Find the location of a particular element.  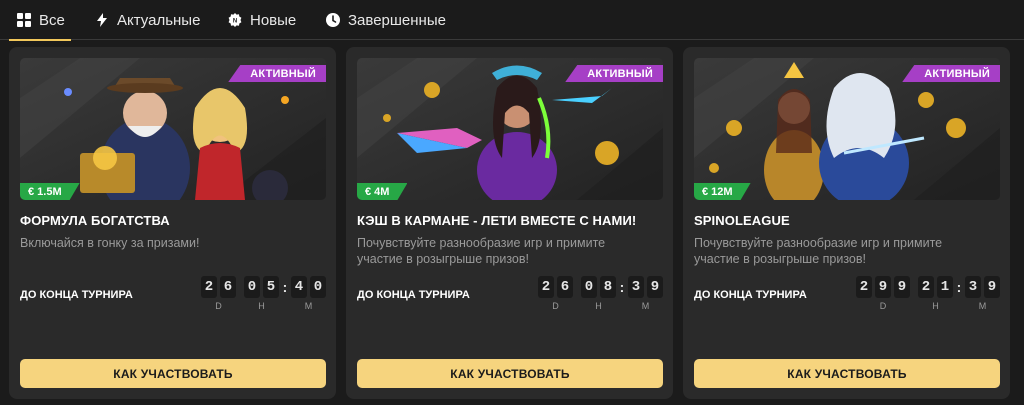

tournament-description: Включайся в гонку за призами! is located at coordinates (110, 243).